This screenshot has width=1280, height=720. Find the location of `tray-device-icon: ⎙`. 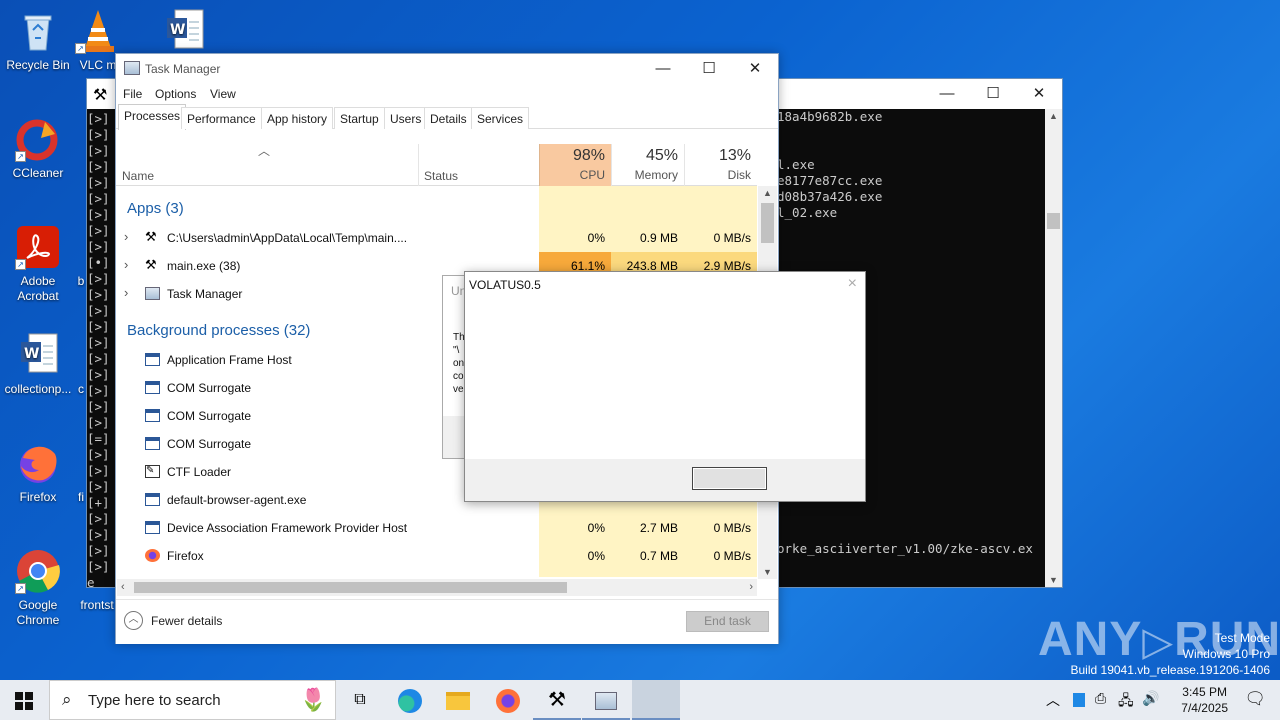

tray-device-icon: ⎙ is located at coordinates (1100, 698).